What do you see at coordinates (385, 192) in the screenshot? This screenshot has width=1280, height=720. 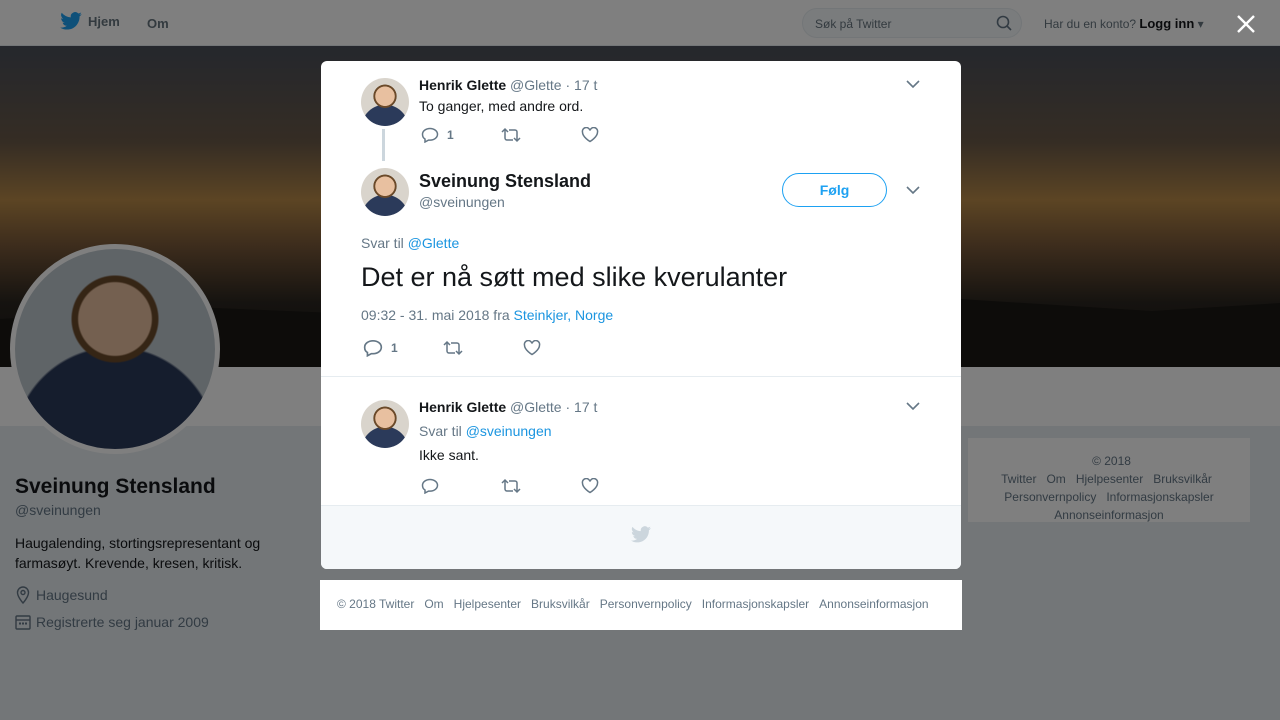 I see `main-tweet-avatar` at bounding box center [385, 192].